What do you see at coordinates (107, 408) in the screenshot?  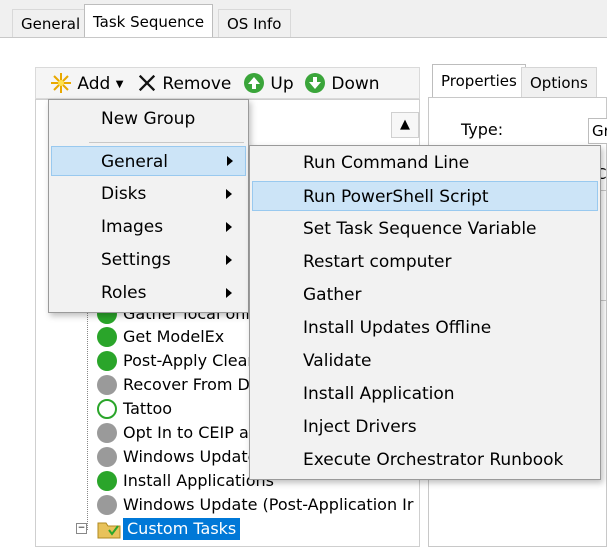 I see `outline-check-icon` at bounding box center [107, 408].